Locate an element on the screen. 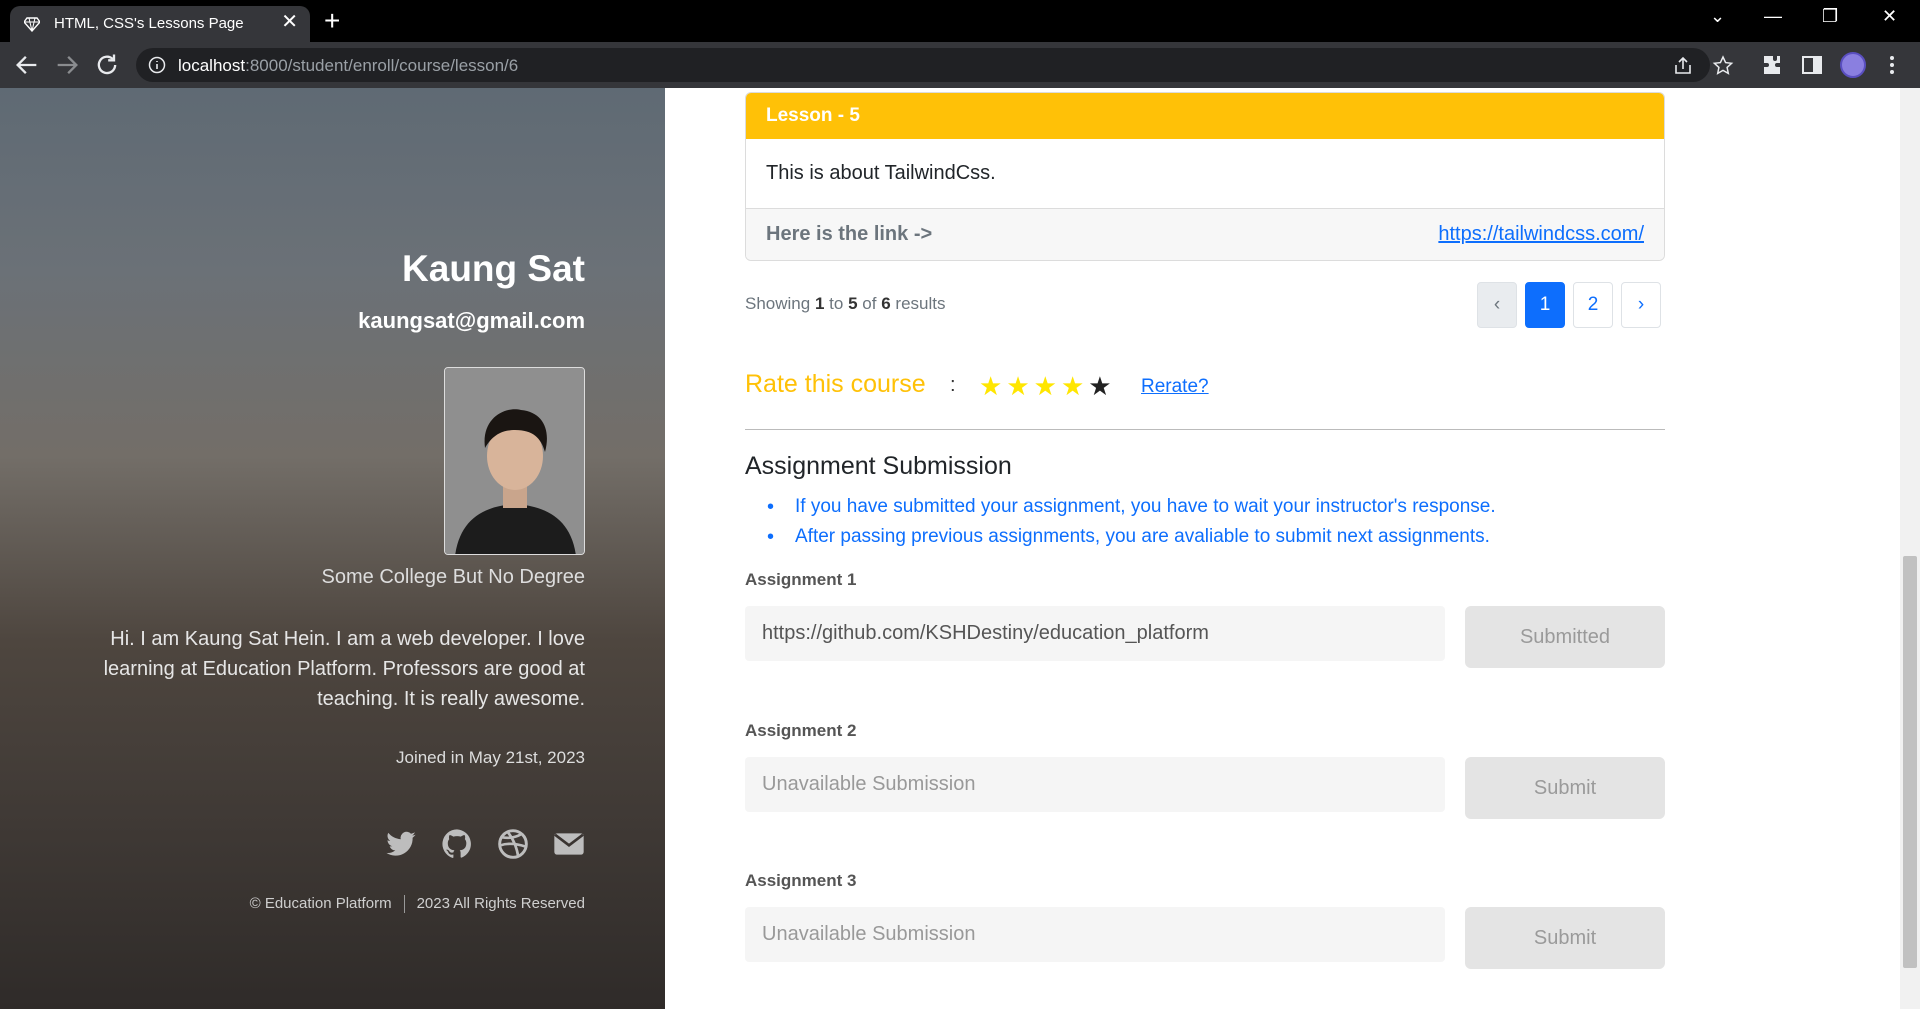 The height and width of the screenshot is (1009, 1920). close-window-button: ✕ is located at coordinates (1889, 16).